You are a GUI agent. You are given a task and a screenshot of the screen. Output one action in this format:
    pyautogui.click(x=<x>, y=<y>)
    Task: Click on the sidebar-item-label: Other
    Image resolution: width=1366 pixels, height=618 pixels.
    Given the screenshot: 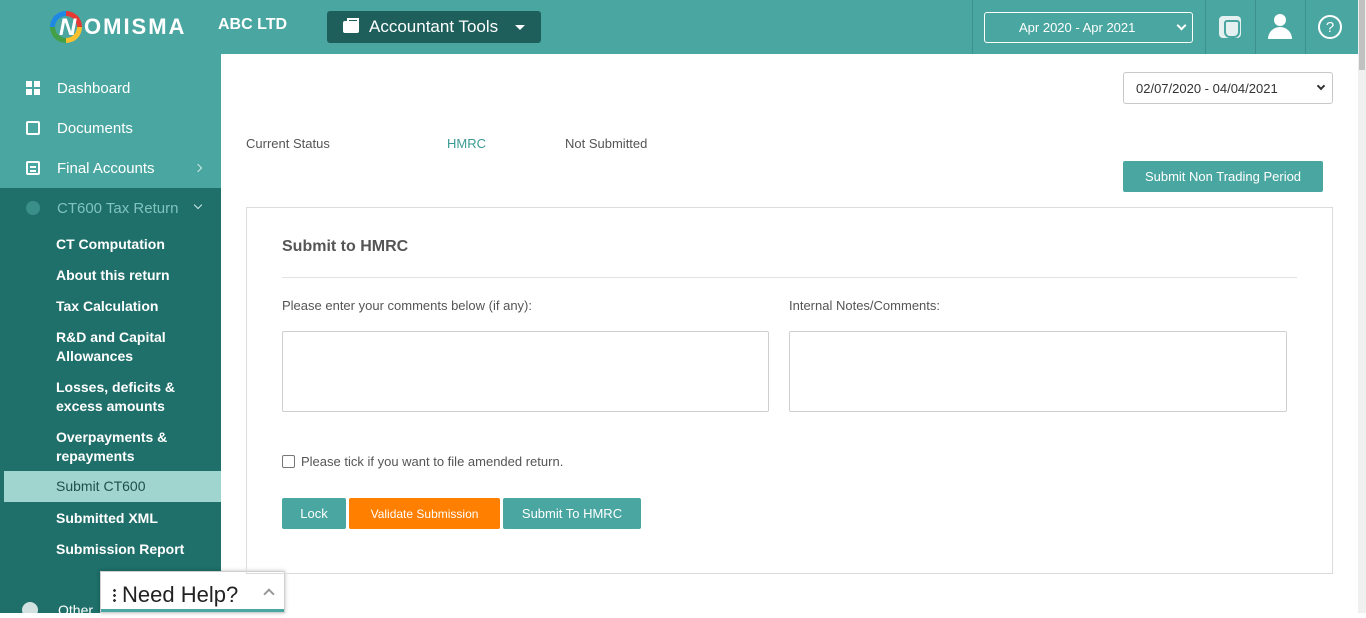 What is the action you would take?
    pyautogui.click(x=76, y=610)
    